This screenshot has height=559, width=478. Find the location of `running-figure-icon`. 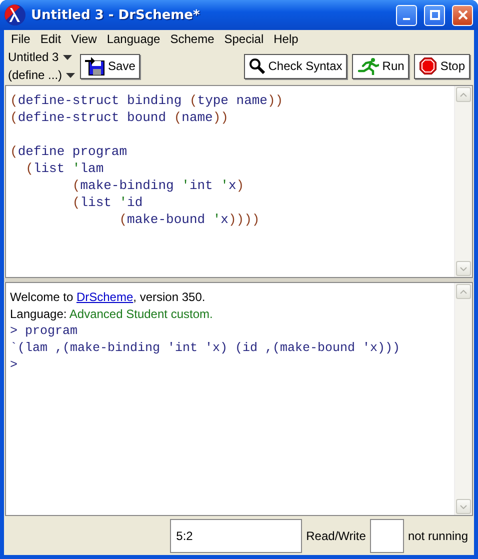

running-figure-icon is located at coordinates (368, 66).